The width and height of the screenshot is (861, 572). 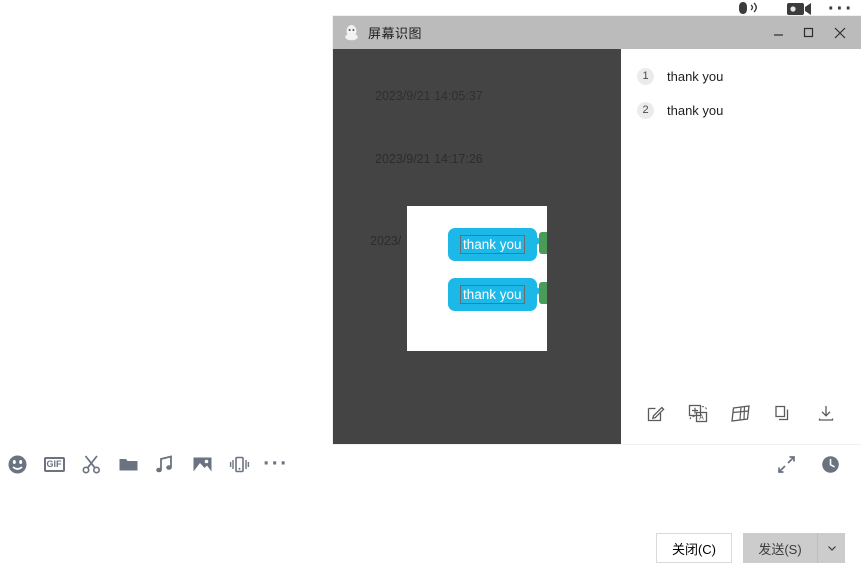 What do you see at coordinates (741, 76) in the screenshot?
I see `list-item: 1 thank you` at bounding box center [741, 76].